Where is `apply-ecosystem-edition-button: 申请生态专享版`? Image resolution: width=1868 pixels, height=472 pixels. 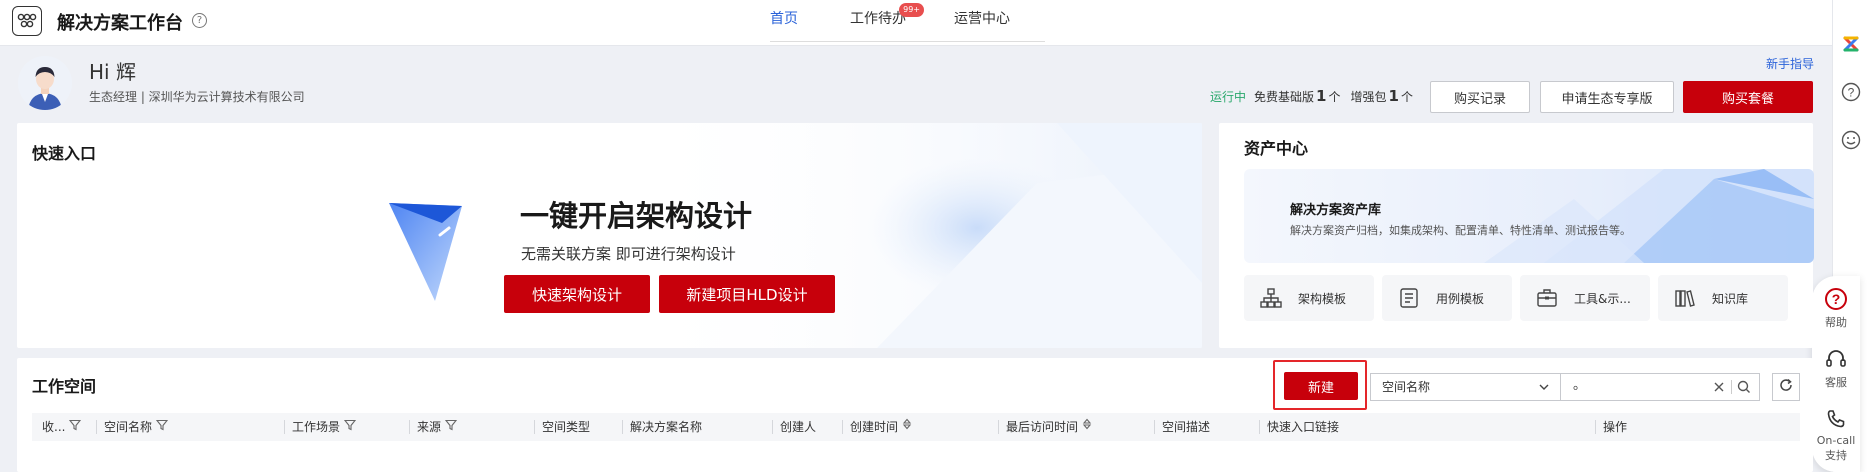
apply-ecosystem-edition-button: 申请生态专享版 is located at coordinates (1607, 97).